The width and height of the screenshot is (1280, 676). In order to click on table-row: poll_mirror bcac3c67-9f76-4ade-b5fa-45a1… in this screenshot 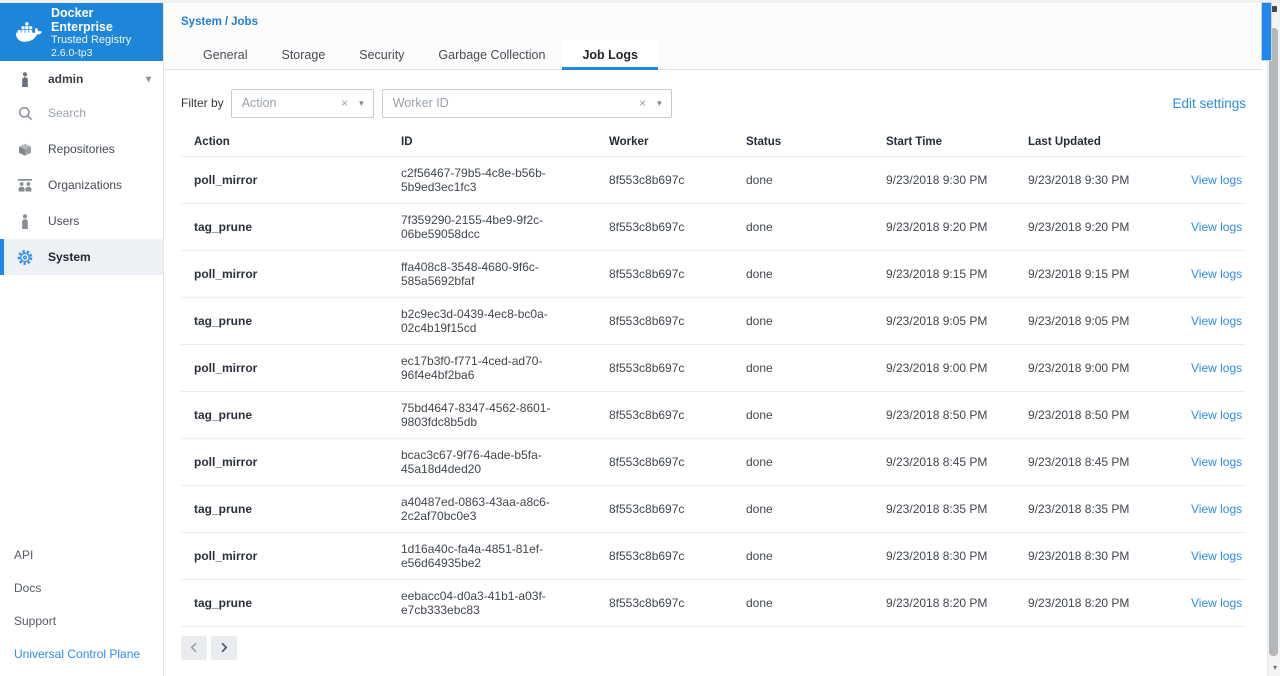, I will do `click(713, 462)`.